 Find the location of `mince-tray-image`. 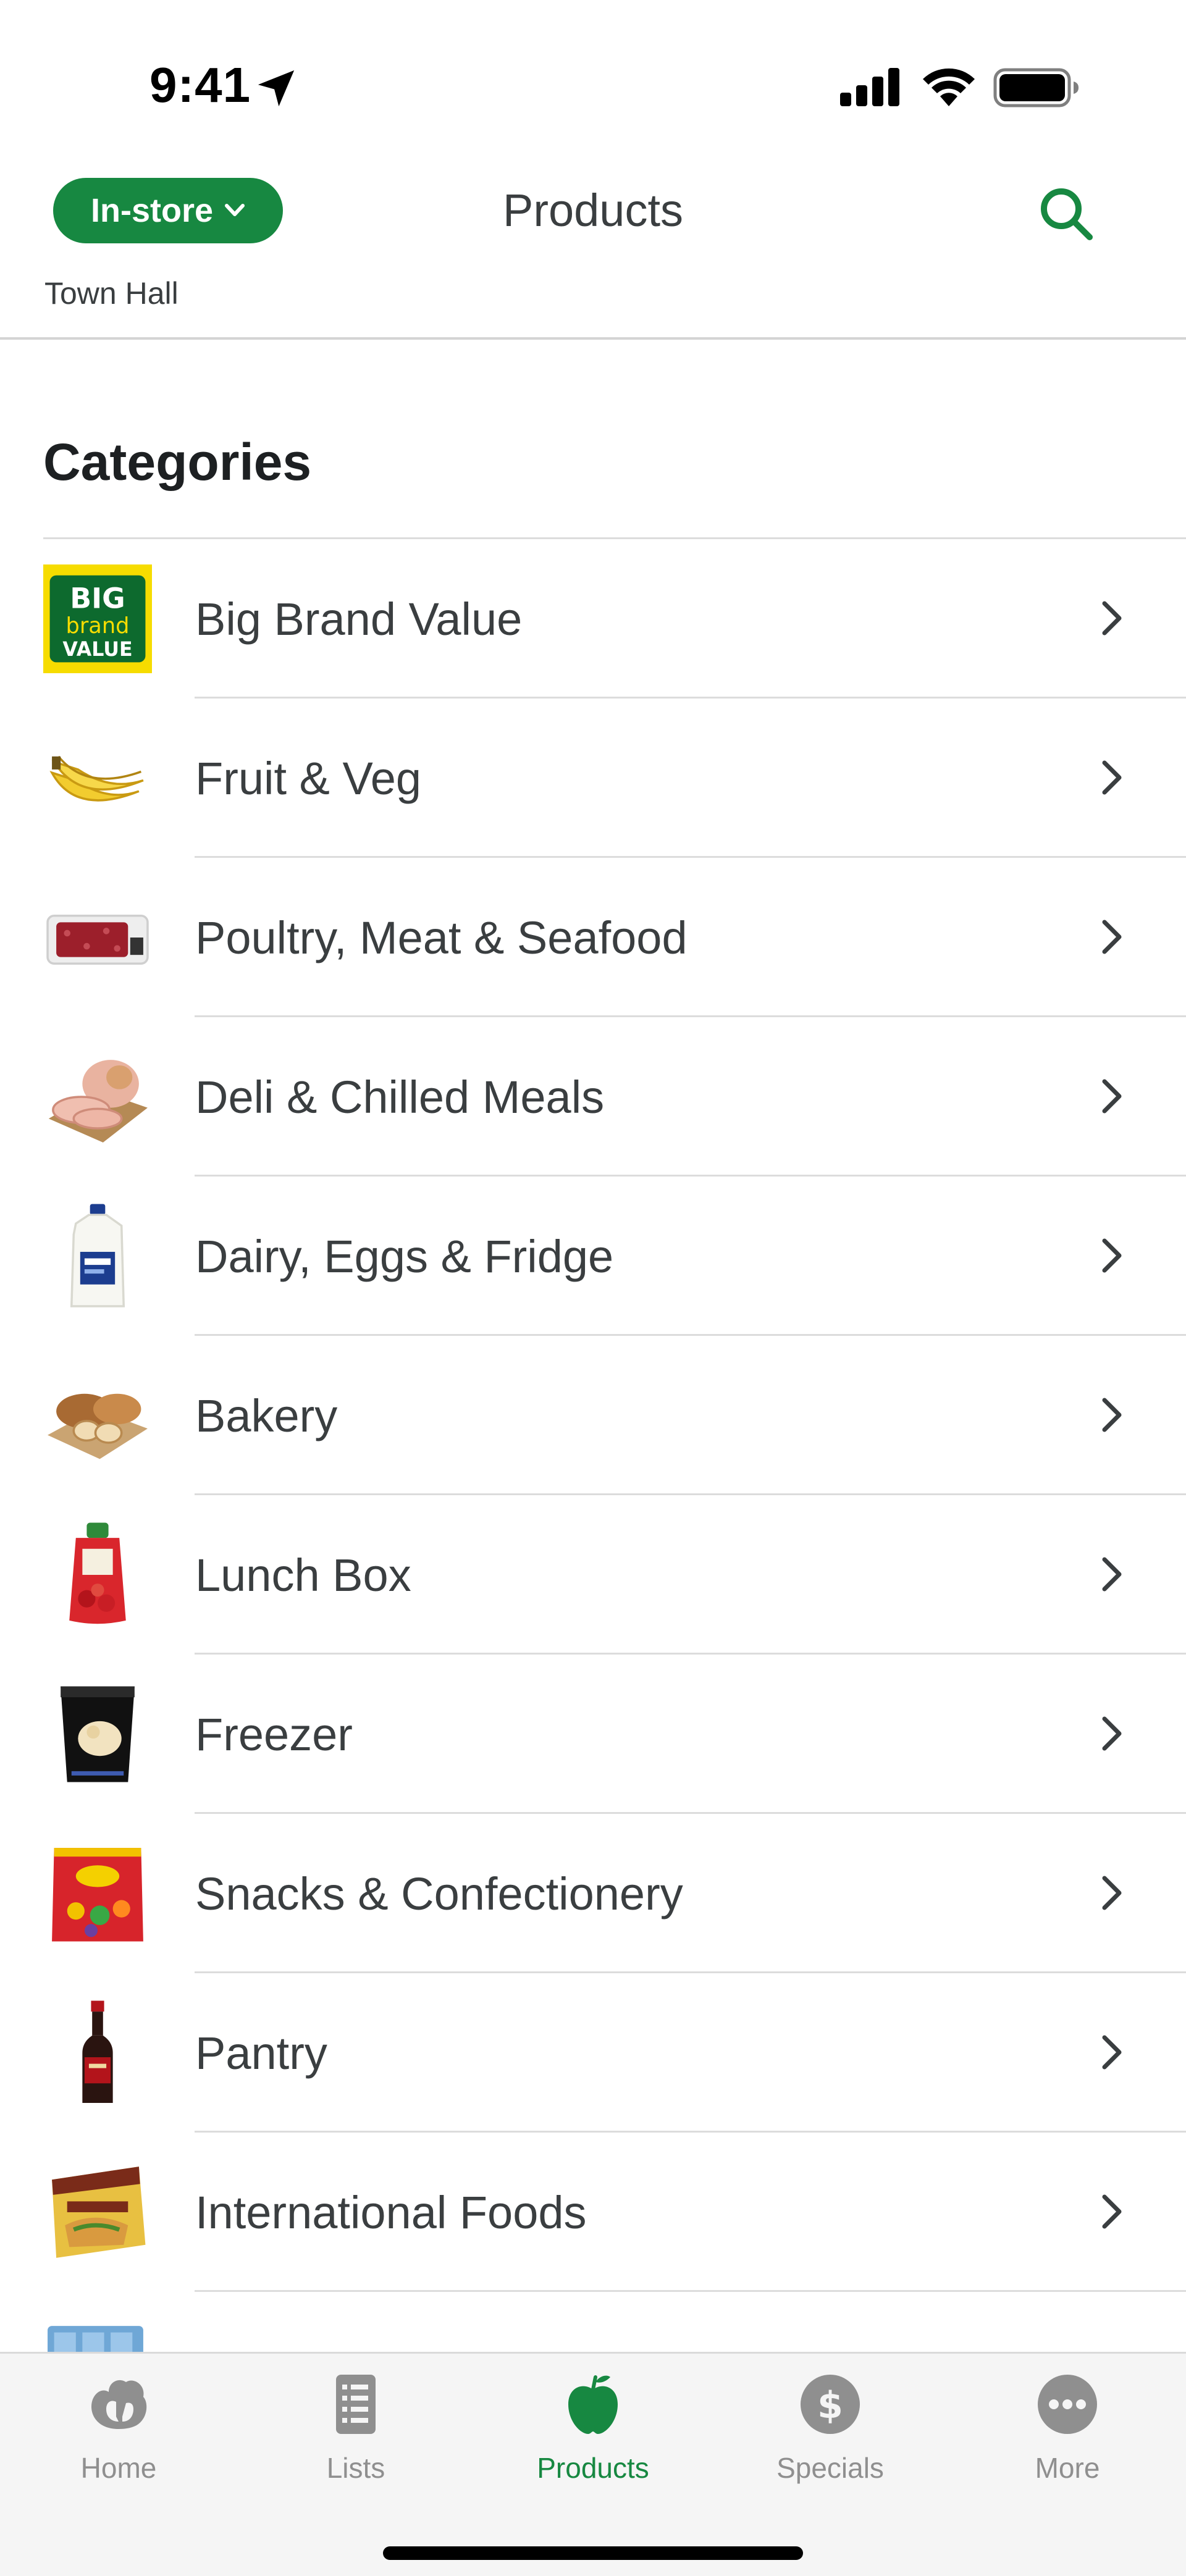

mince-tray-image is located at coordinates (97, 938).